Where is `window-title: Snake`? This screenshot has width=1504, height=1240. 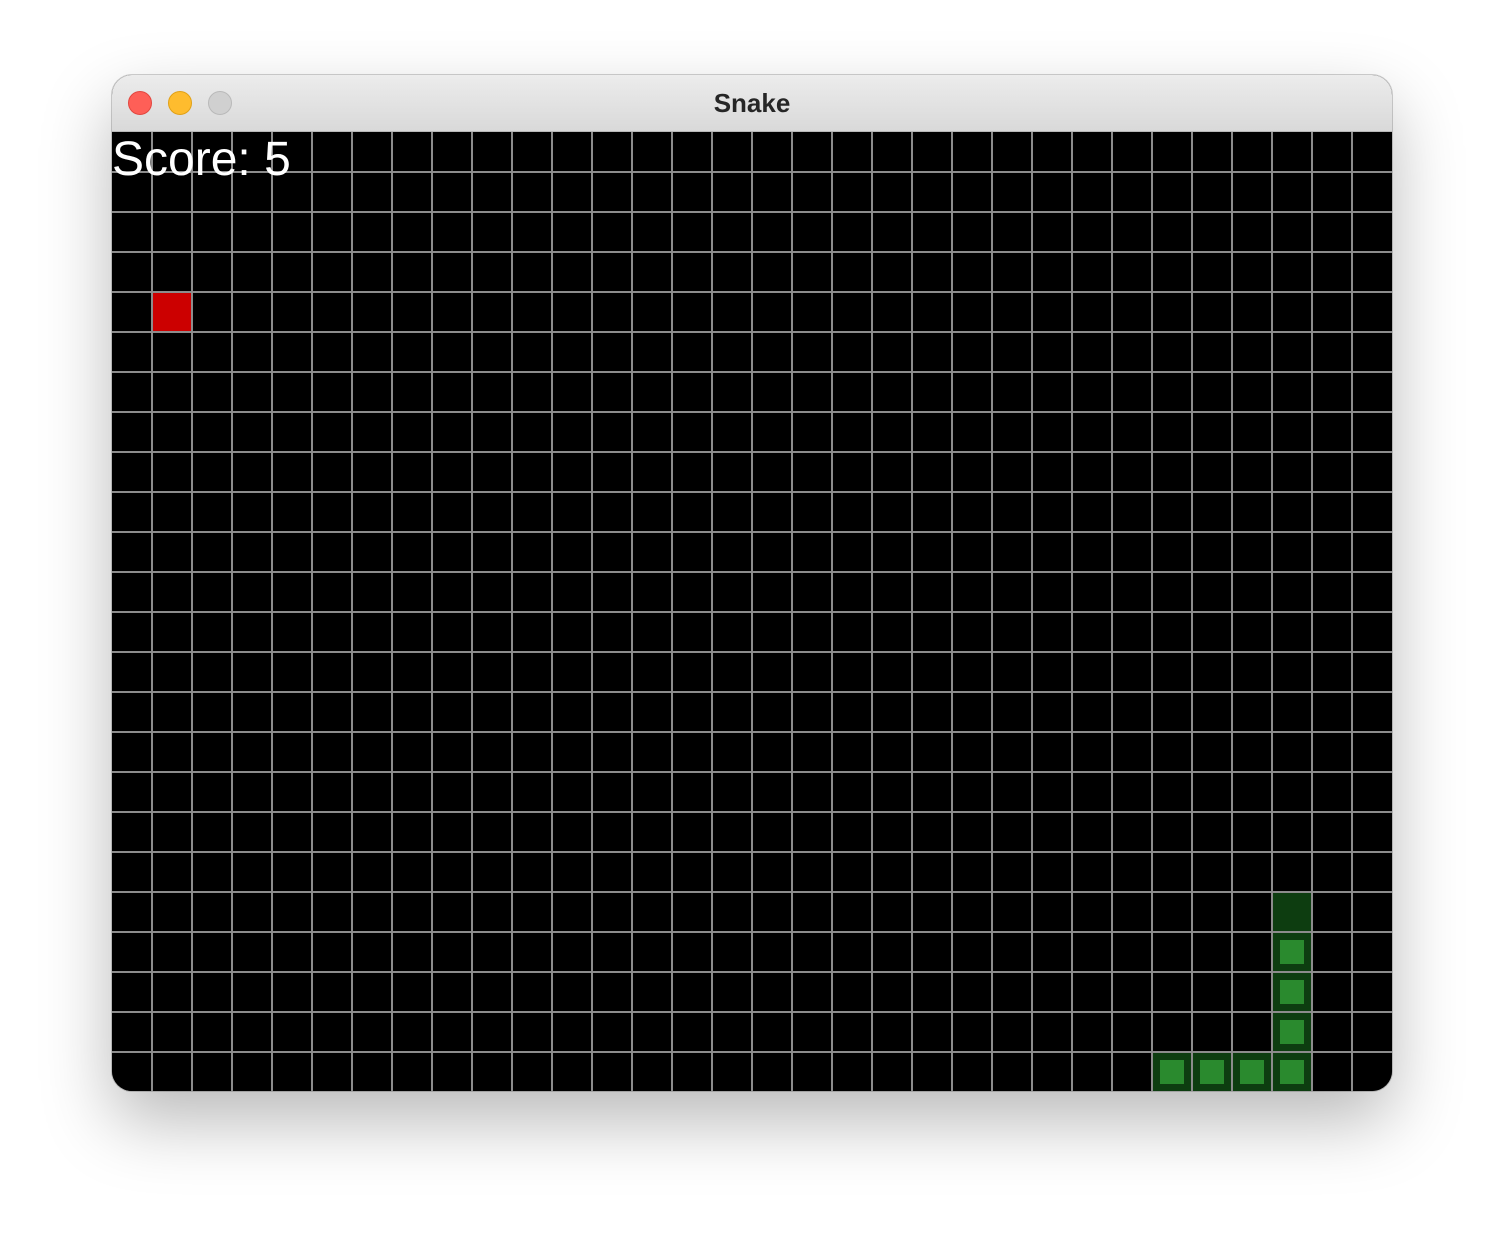 window-title: Snake is located at coordinates (752, 103).